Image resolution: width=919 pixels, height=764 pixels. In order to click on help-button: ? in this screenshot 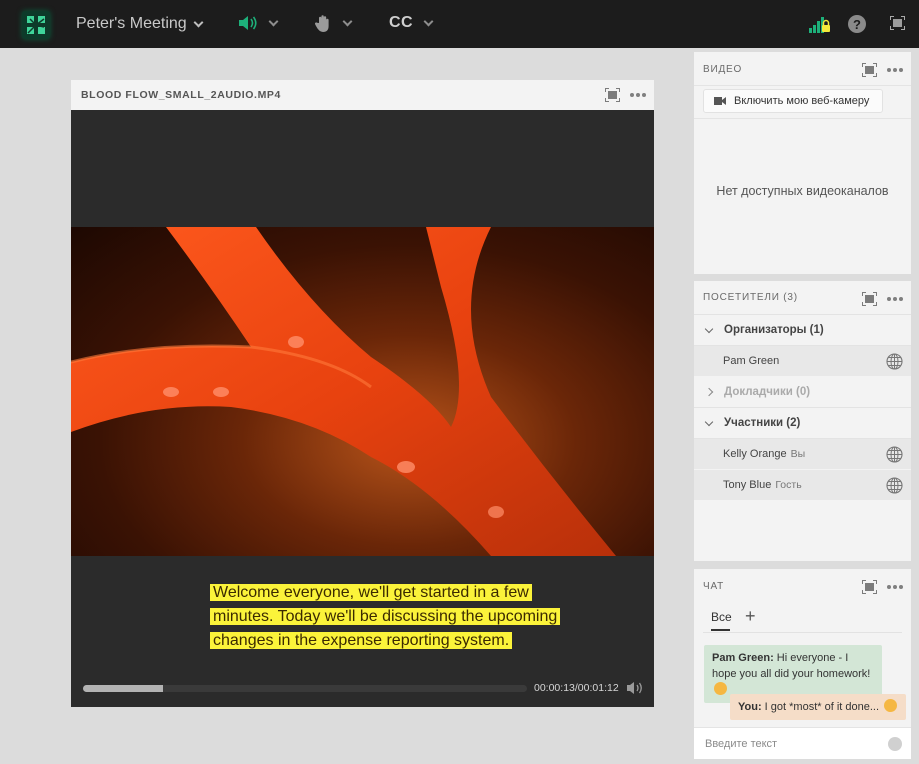, I will do `click(857, 24)`.